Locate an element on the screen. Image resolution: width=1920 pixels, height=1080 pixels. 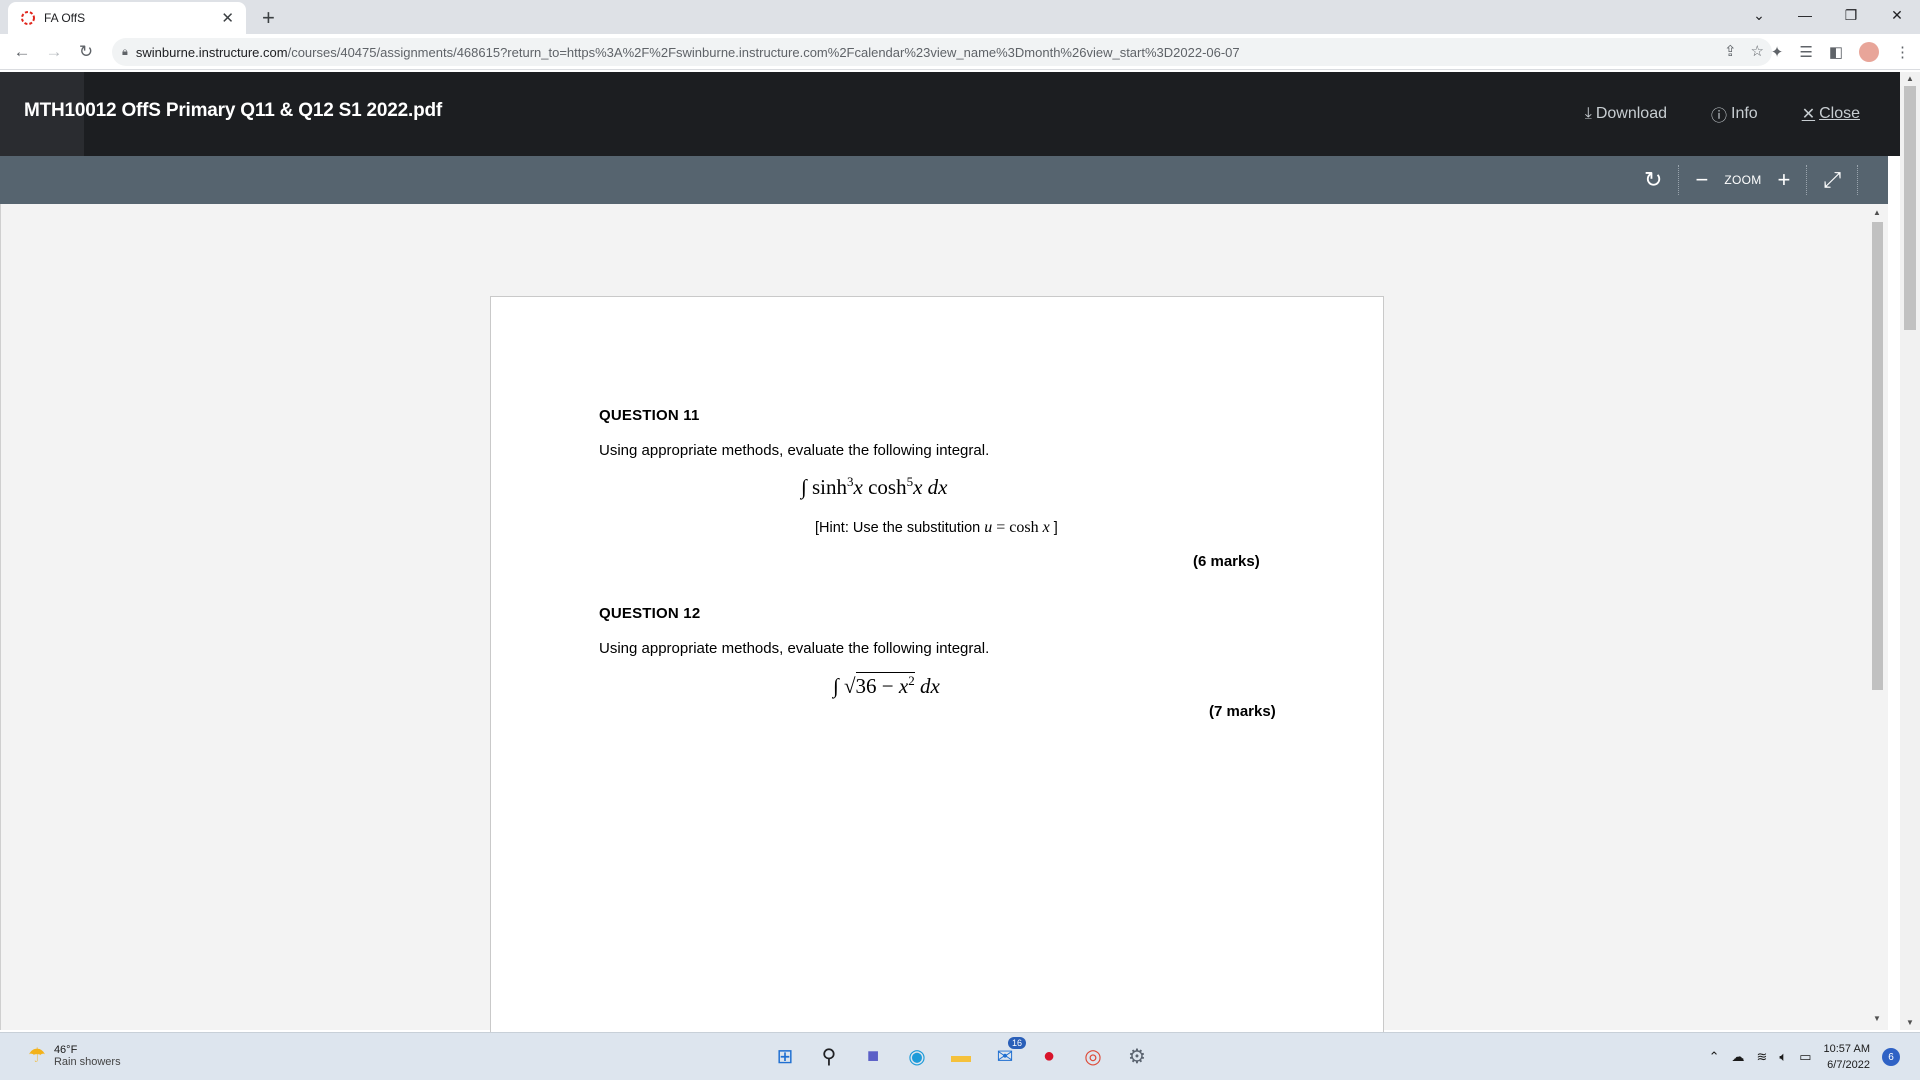
file-explorer-icon: ▬ is located at coordinates (961, 1056).